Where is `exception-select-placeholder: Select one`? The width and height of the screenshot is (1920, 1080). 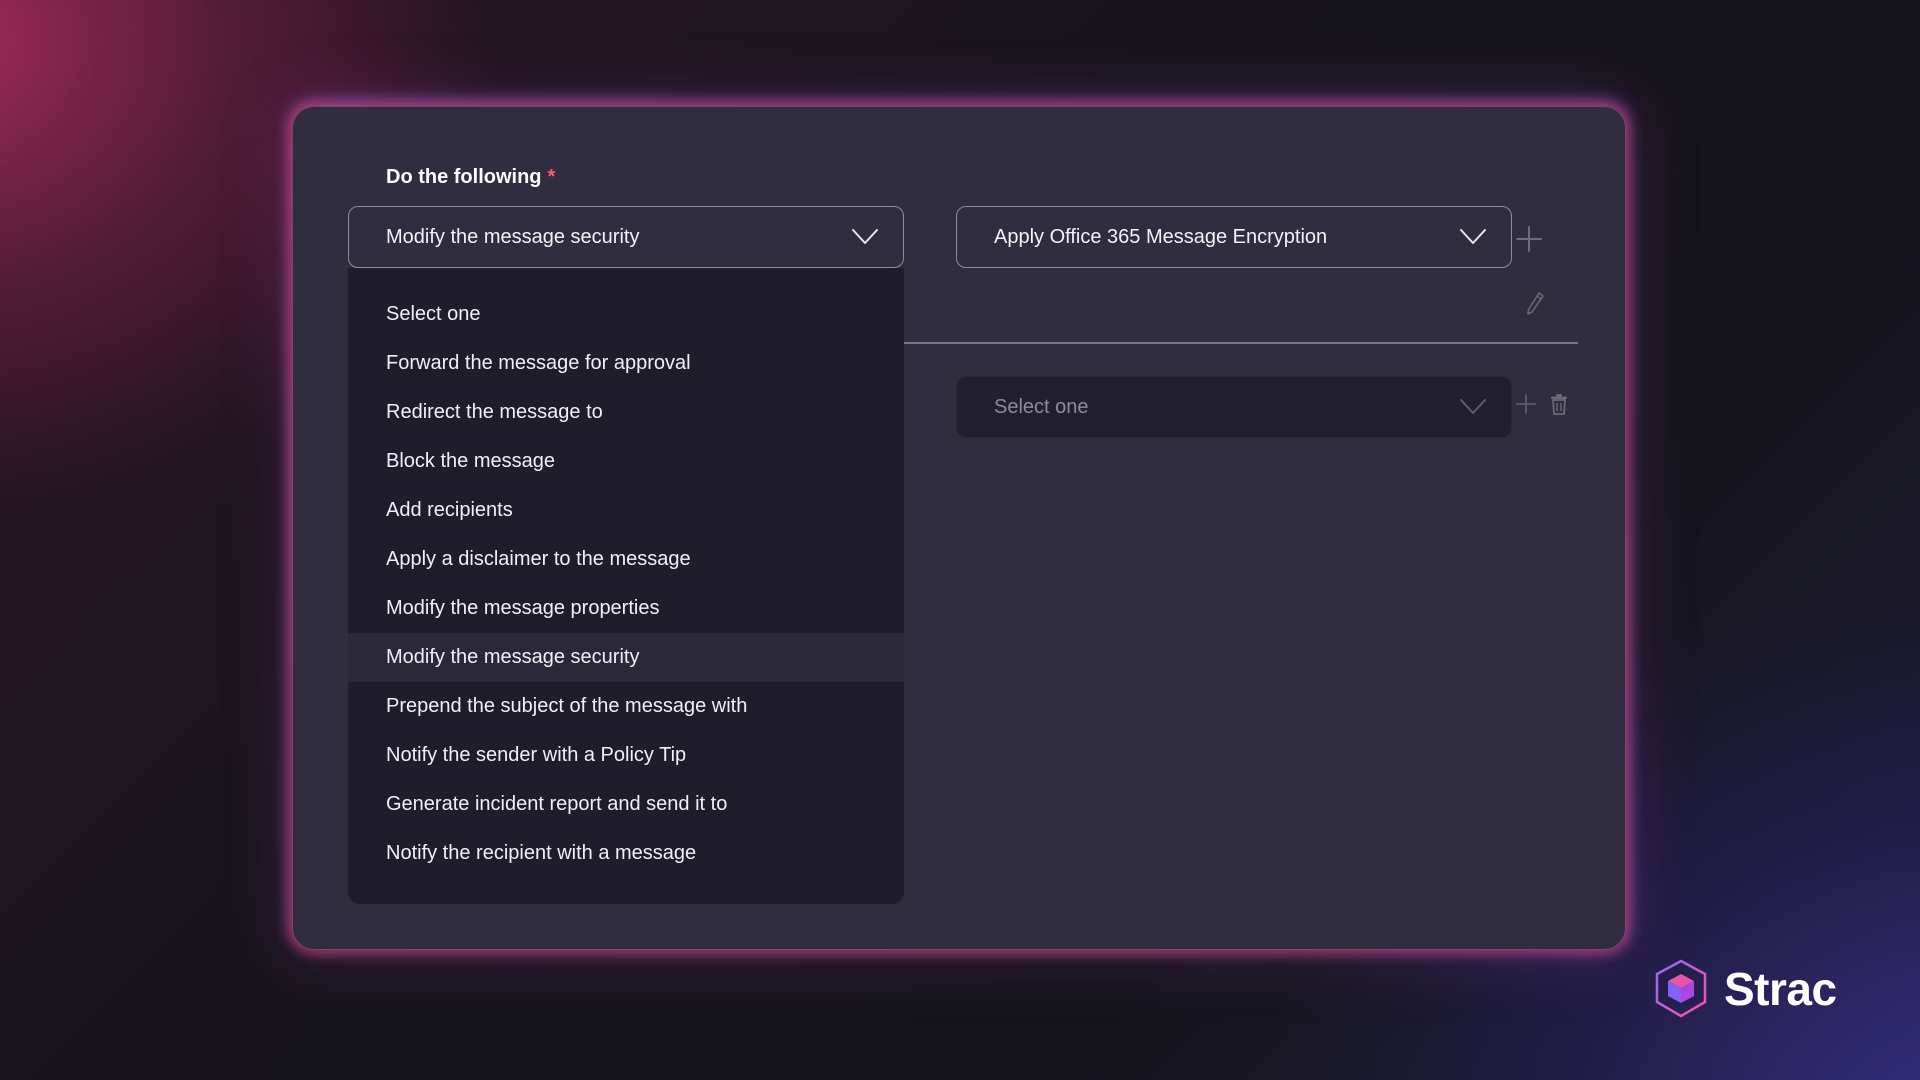 exception-select-placeholder: Select one is located at coordinates (1041, 406).